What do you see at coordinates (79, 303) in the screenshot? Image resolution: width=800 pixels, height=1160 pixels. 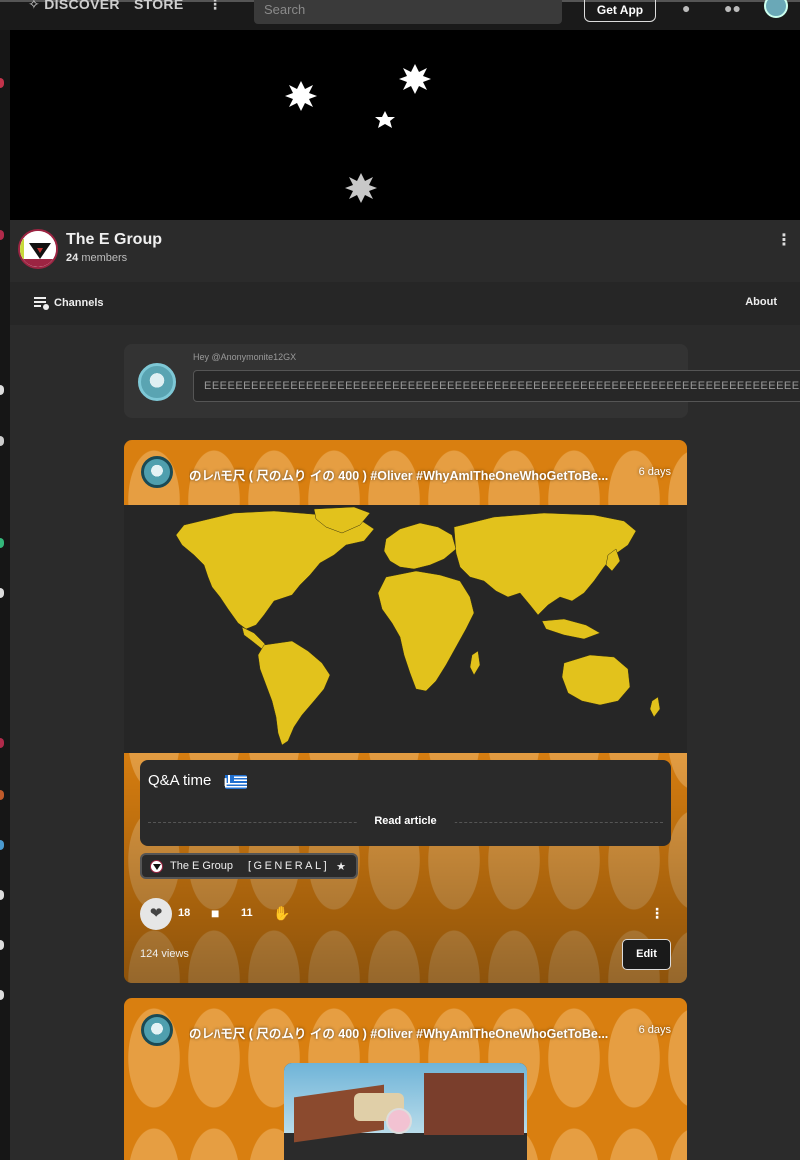 I see `tab-channels-label: Channels` at bounding box center [79, 303].